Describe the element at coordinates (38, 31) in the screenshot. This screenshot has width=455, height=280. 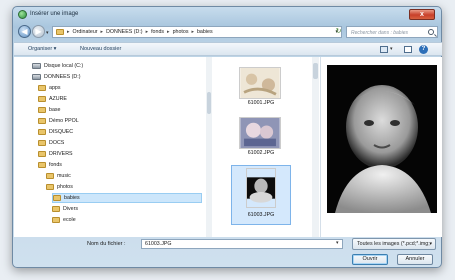
I see `forward-button: ▶` at that location.